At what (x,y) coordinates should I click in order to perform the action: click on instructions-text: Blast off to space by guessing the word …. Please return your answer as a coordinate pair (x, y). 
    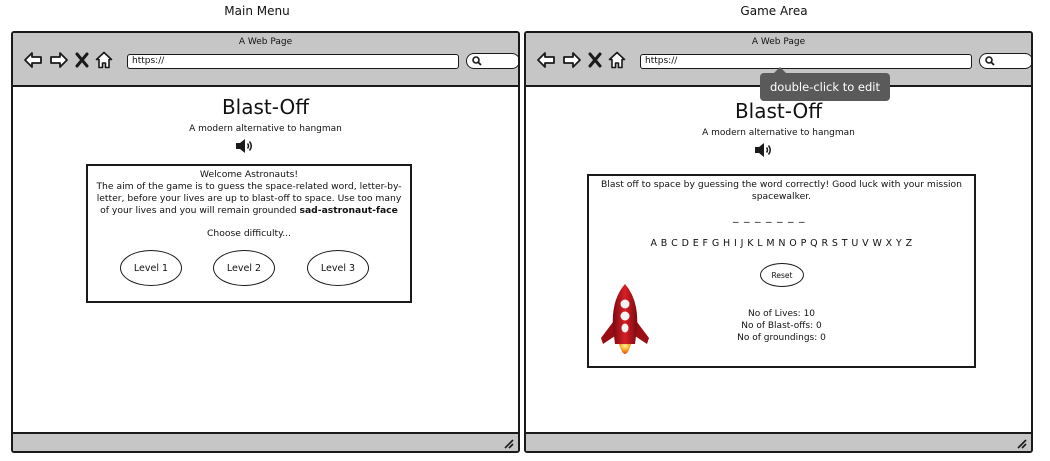
    Looking at the image, I should click on (781, 190).